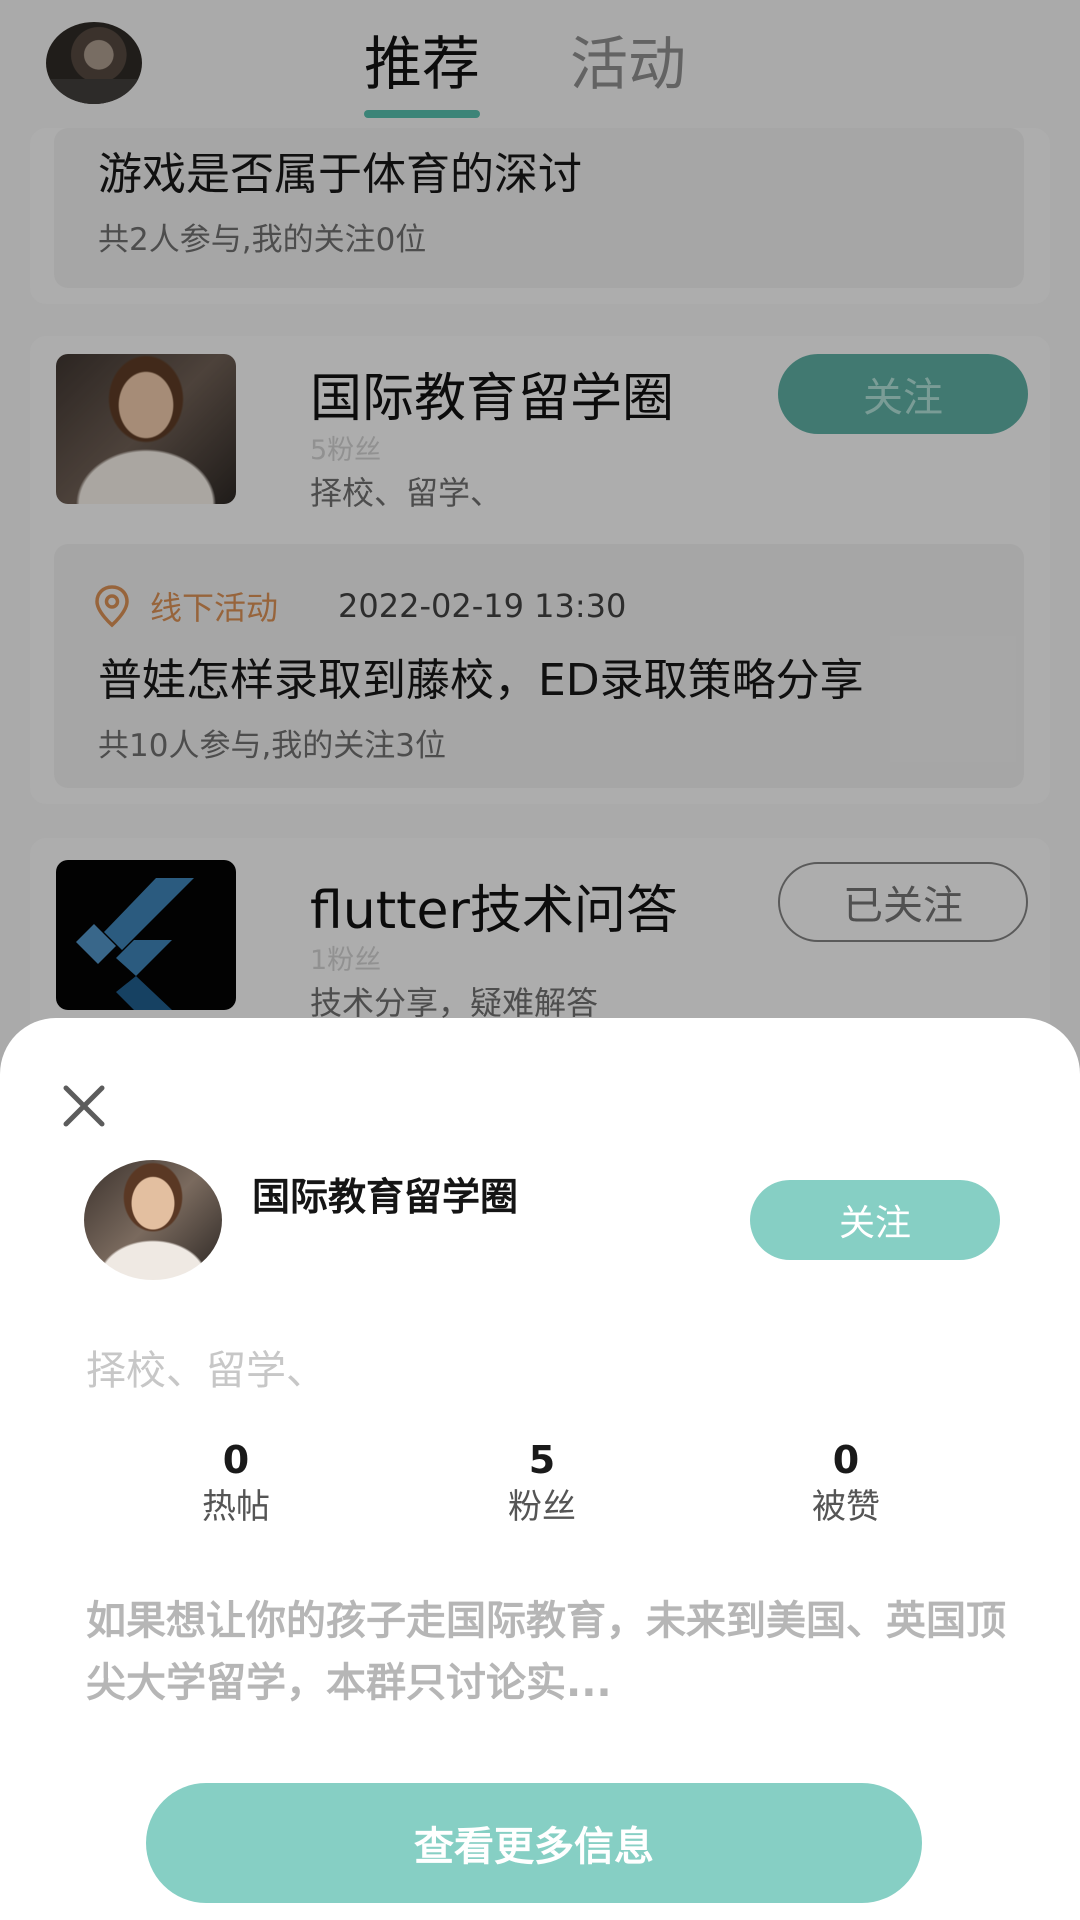 Image resolution: width=1080 pixels, height=1920 pixels. What do you see at coordinates (206, 1371) in the screenshot?
I see `circle-tags: 择校、留学、` at bounding box center [206, 1371].